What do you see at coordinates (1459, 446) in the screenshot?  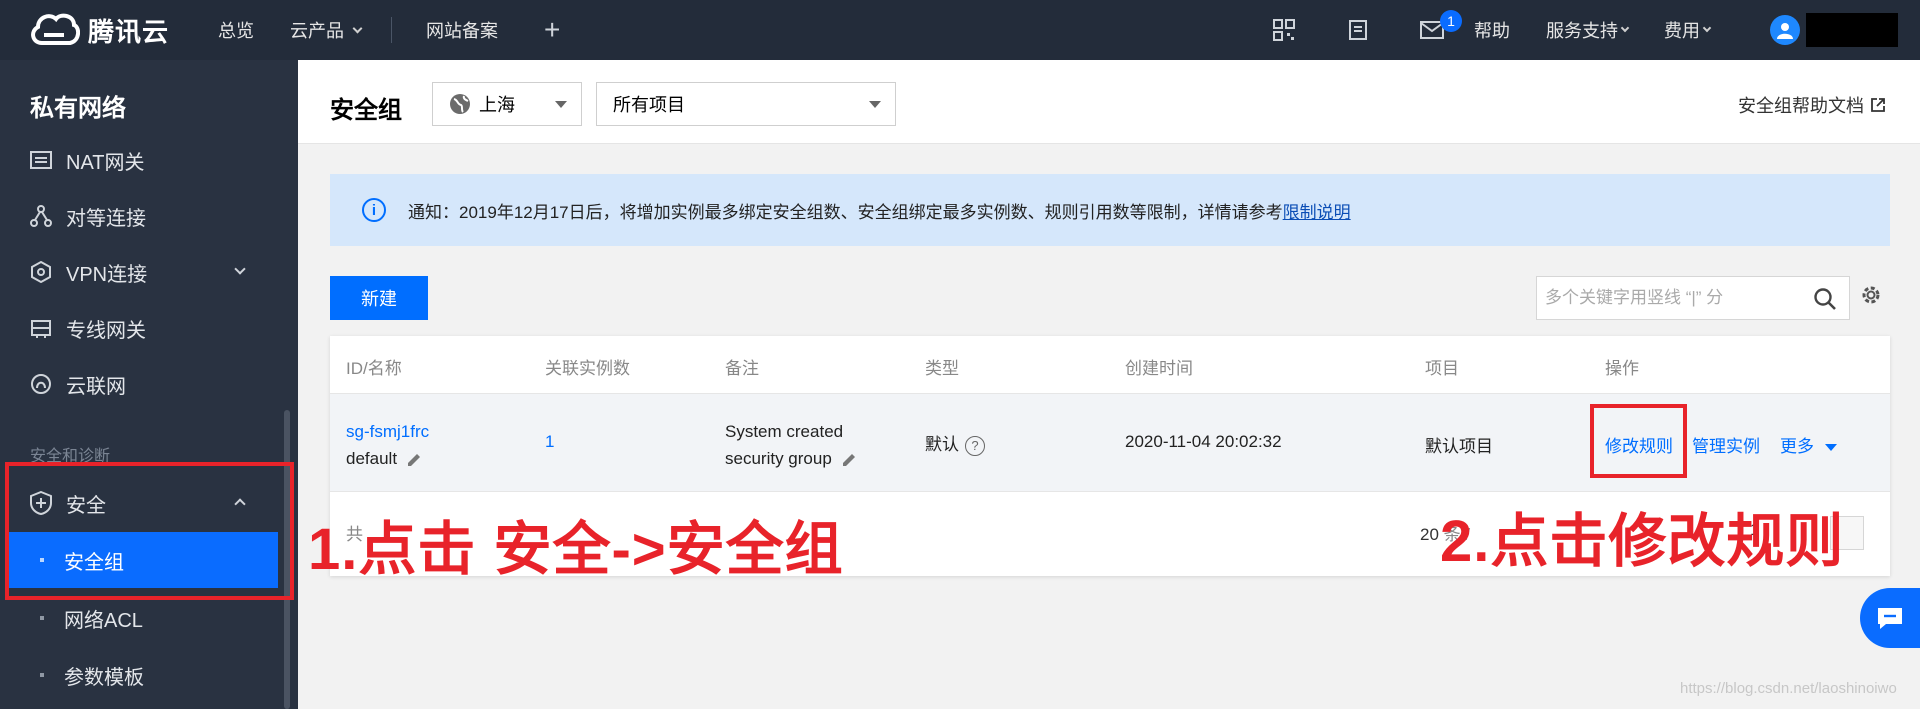 I see `project-value: 默认项目` at bounding box center [1459, 446].